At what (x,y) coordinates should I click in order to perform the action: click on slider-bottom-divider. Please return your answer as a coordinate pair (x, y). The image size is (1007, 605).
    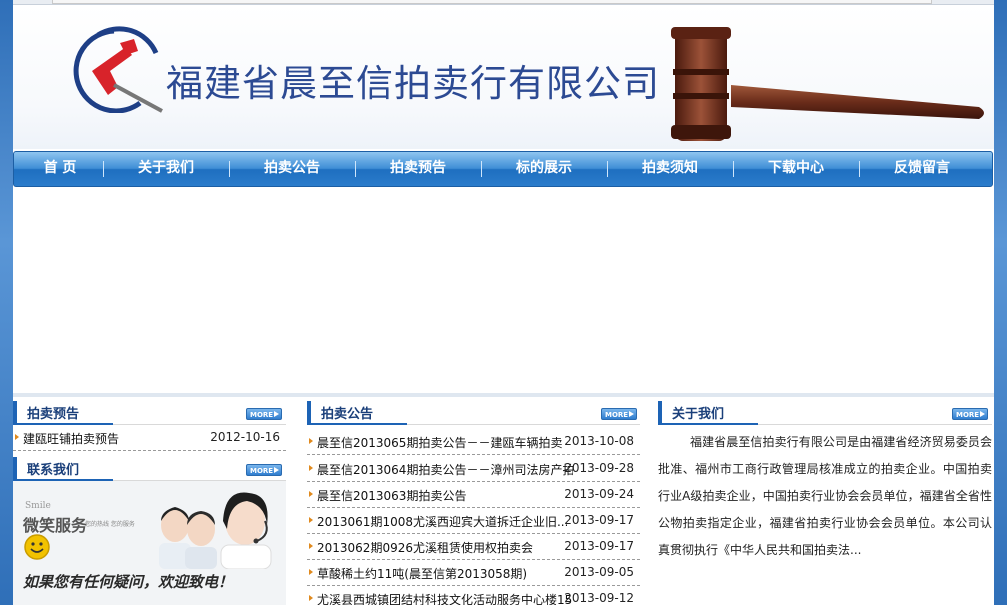
    Looking at the image, I should click on (503, 395).